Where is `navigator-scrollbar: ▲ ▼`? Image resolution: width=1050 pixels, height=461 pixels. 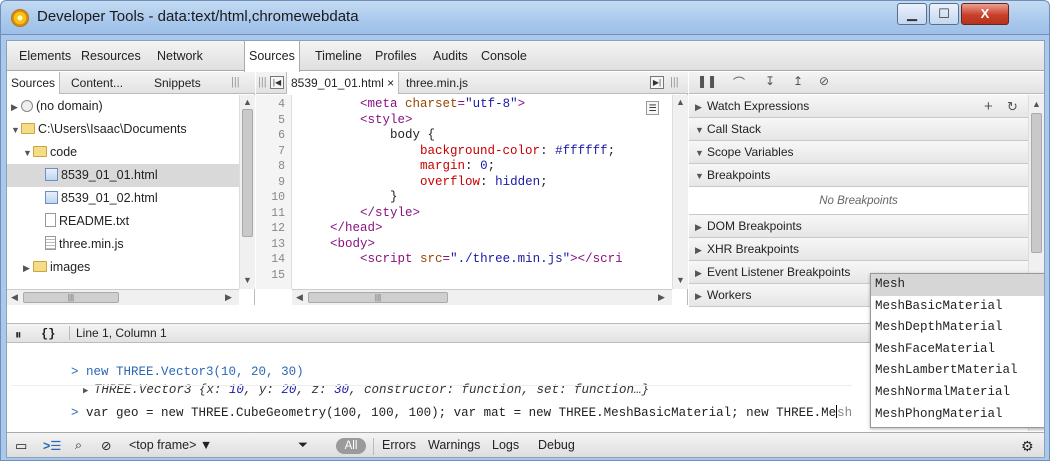 navigator-scrollbar: ▲ ▼ is located at coordinates (247, 192).